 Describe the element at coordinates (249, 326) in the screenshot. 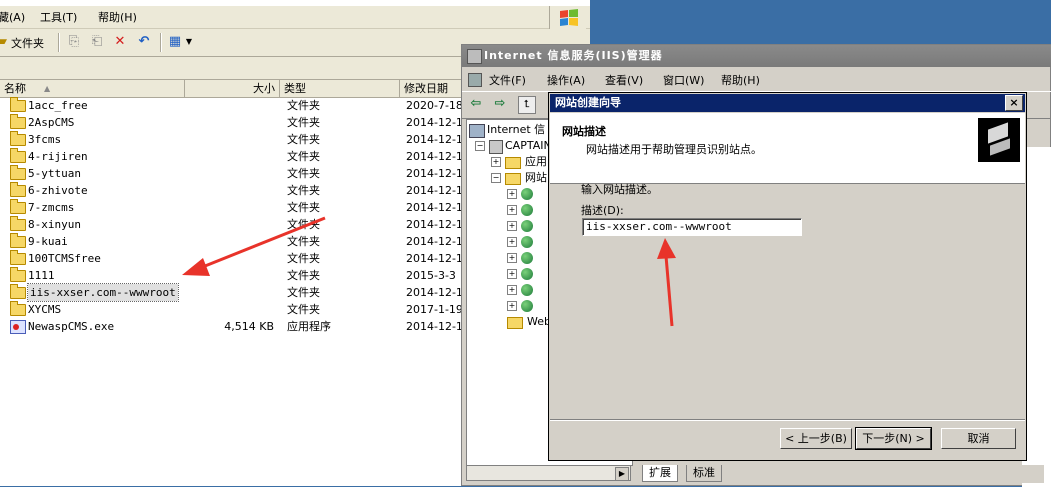

I see `file-size: 4,514 KB` at that location.